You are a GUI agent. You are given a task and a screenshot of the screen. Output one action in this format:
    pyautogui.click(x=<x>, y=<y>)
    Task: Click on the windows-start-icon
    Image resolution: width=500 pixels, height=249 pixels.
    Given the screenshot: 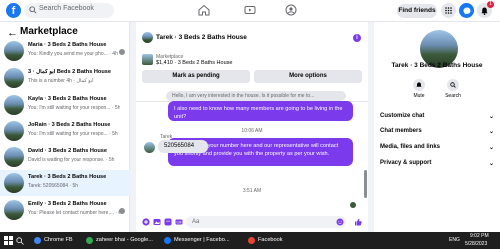 What is the action you would take?
    pyautogui.click(x=8, y=240)
    